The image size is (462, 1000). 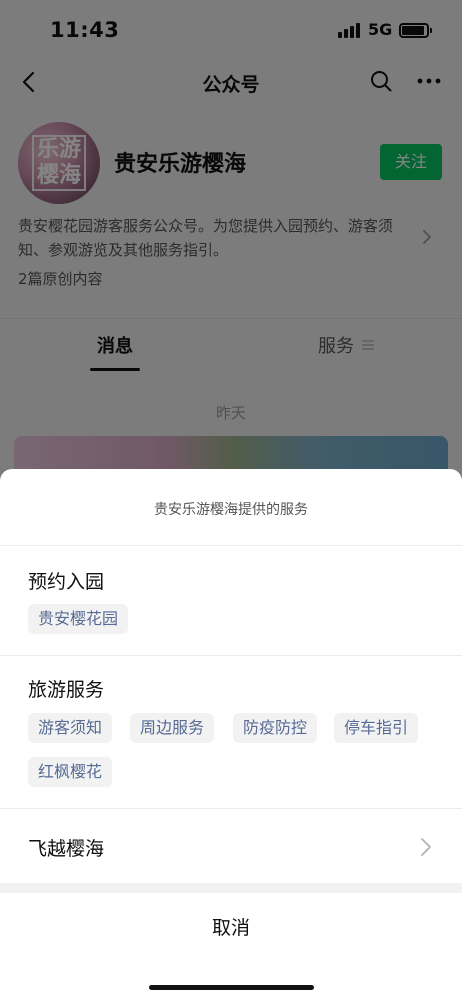 I want to click on section-title-reservation: 预约入园, so click(x=66, y=582).